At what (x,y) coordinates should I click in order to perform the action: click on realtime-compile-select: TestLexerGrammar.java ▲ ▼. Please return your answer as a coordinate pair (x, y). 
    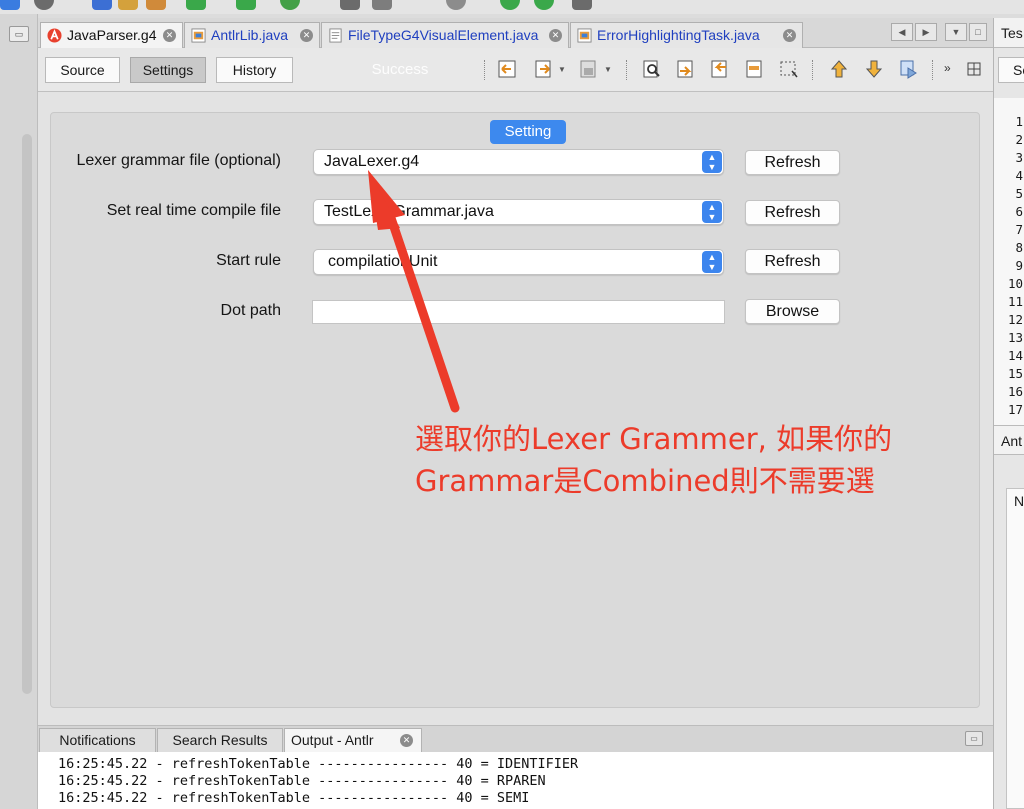
    Looking at the image, I should click on (518, 212).